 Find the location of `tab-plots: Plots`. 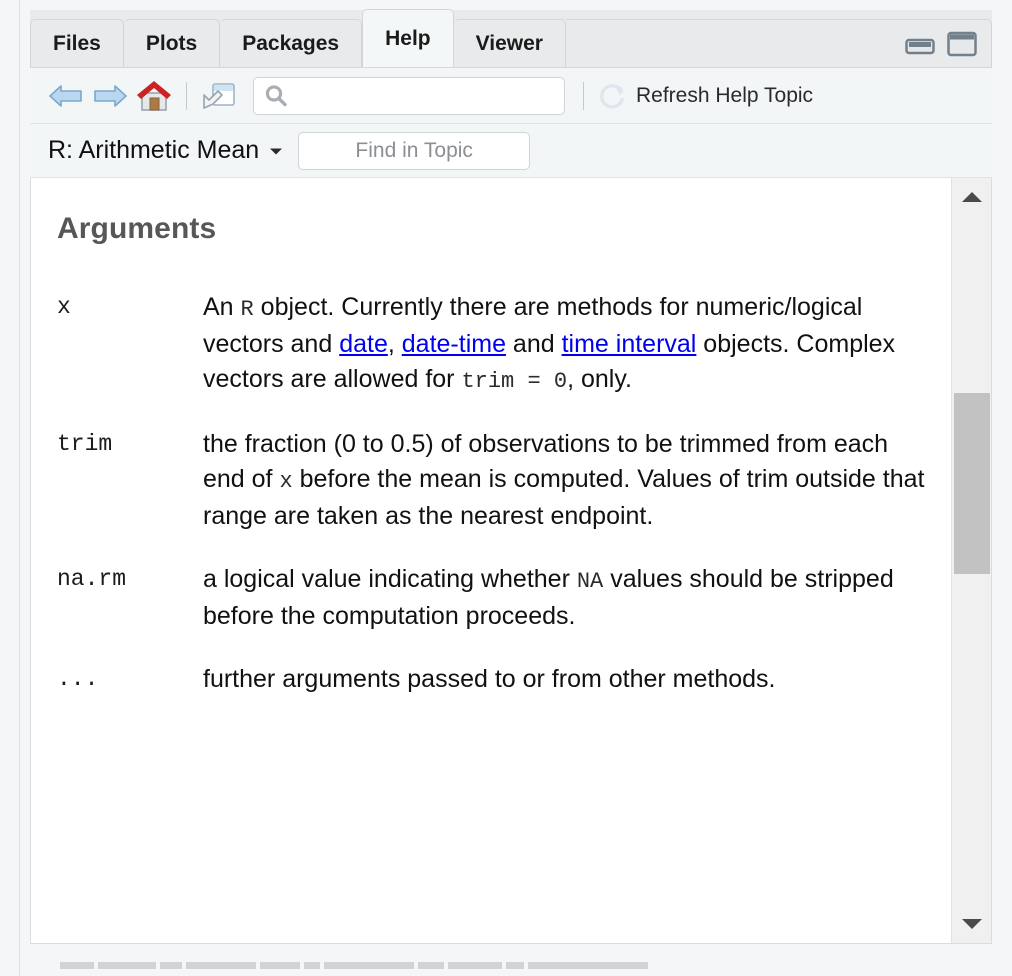

tab-plots: Plots is located at coordinates (172, 43).